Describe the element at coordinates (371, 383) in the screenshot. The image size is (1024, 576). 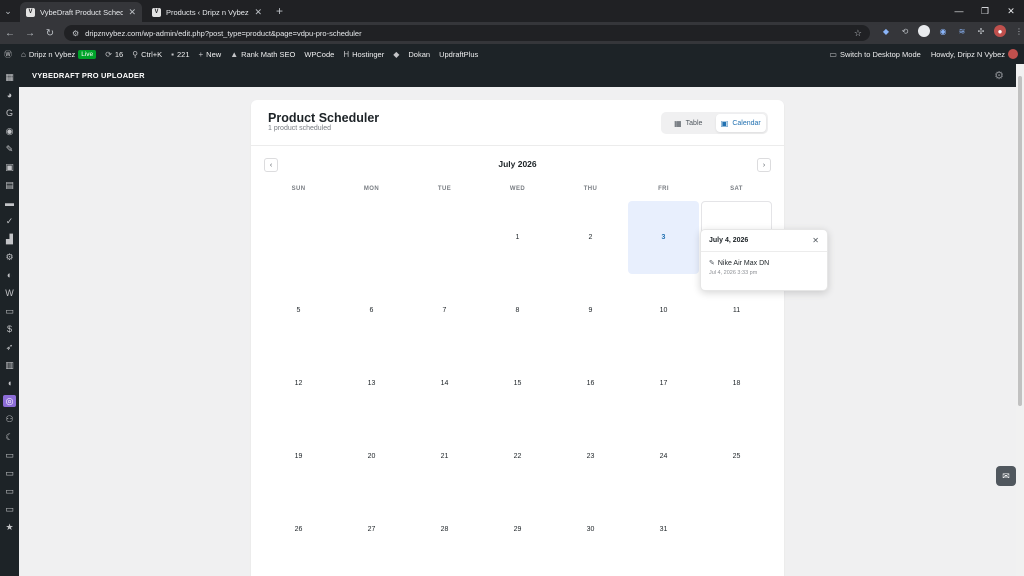
I see `day-cell: 13` at that location.